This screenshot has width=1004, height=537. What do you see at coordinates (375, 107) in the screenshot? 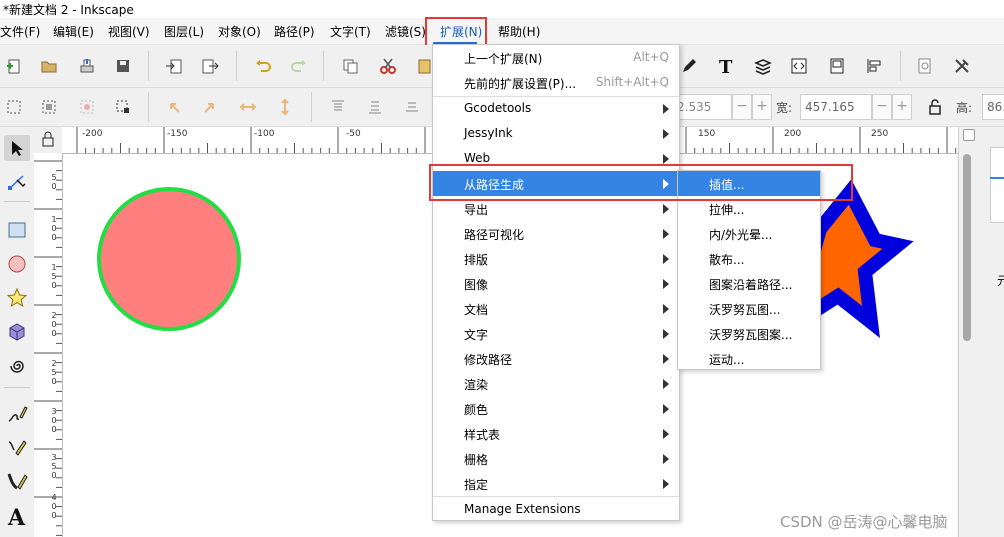
I see `raise-icon` at bounding box center [375, 107].